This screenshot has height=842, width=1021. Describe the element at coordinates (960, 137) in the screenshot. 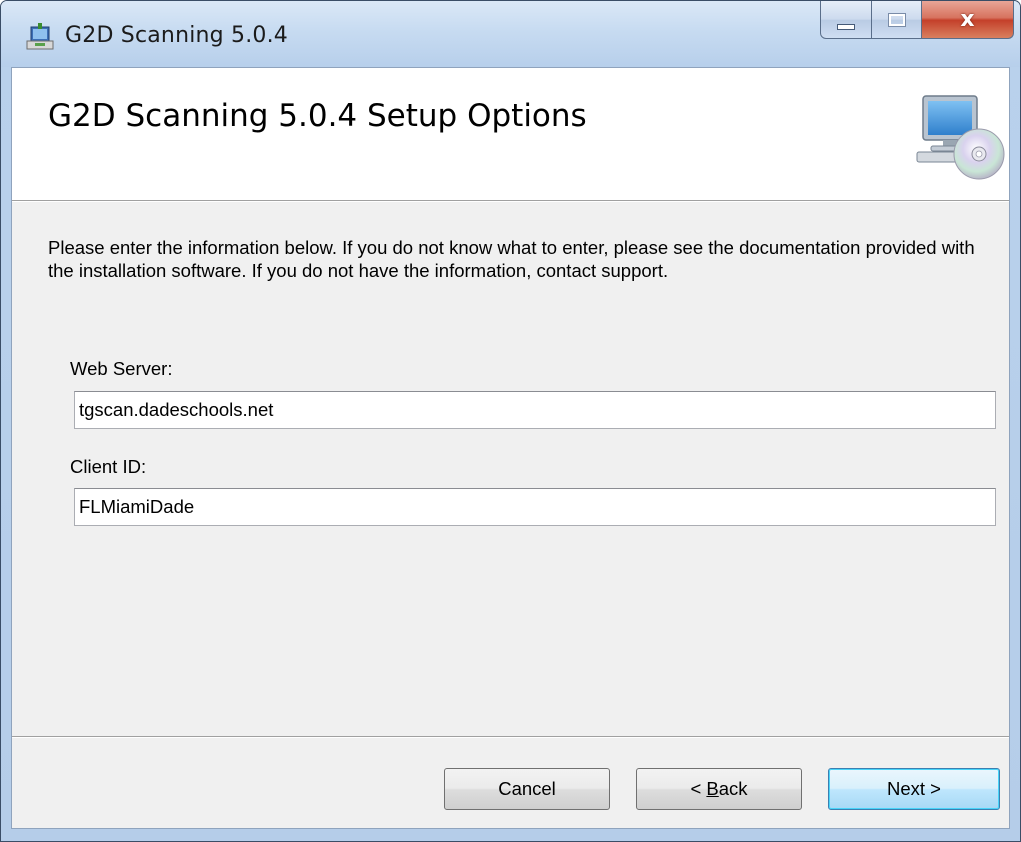

I see `computer-disc-icon` at that location.